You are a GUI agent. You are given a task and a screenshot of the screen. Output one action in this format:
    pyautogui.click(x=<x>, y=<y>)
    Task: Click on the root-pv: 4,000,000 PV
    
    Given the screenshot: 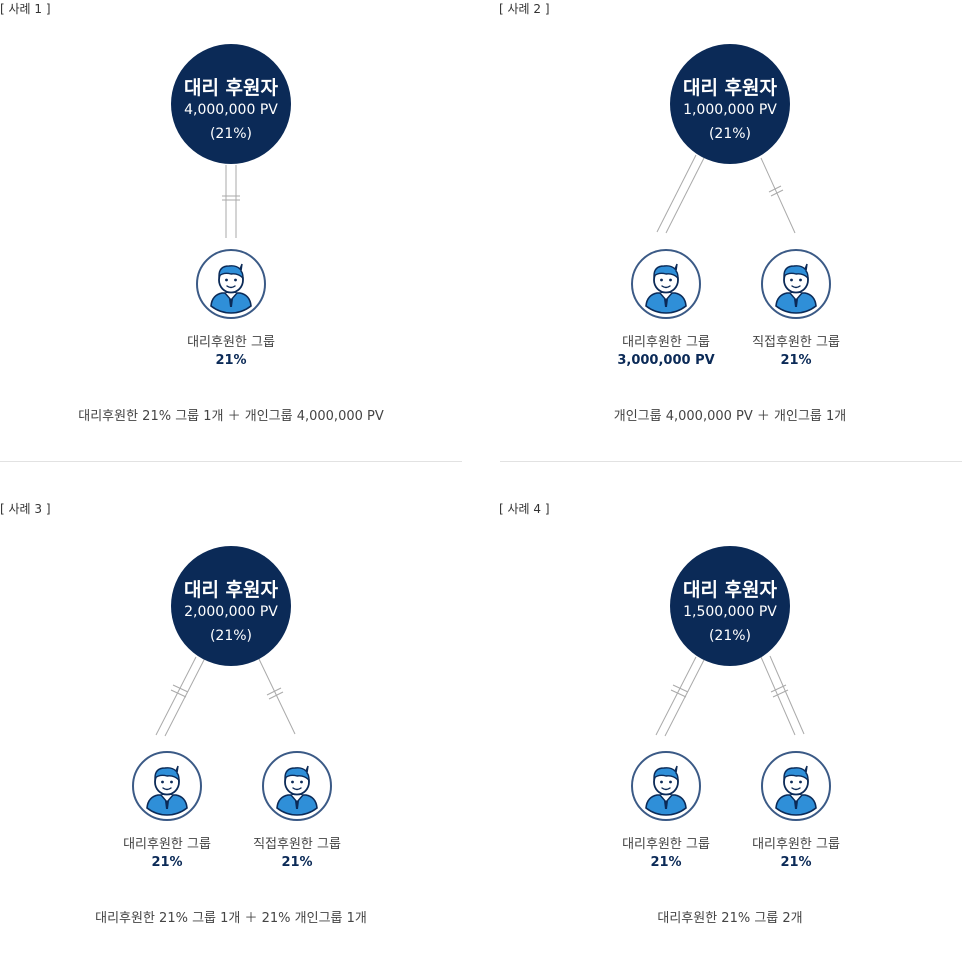 What is the action you would take?
    pyautogui.click(x=231, y=110)
    